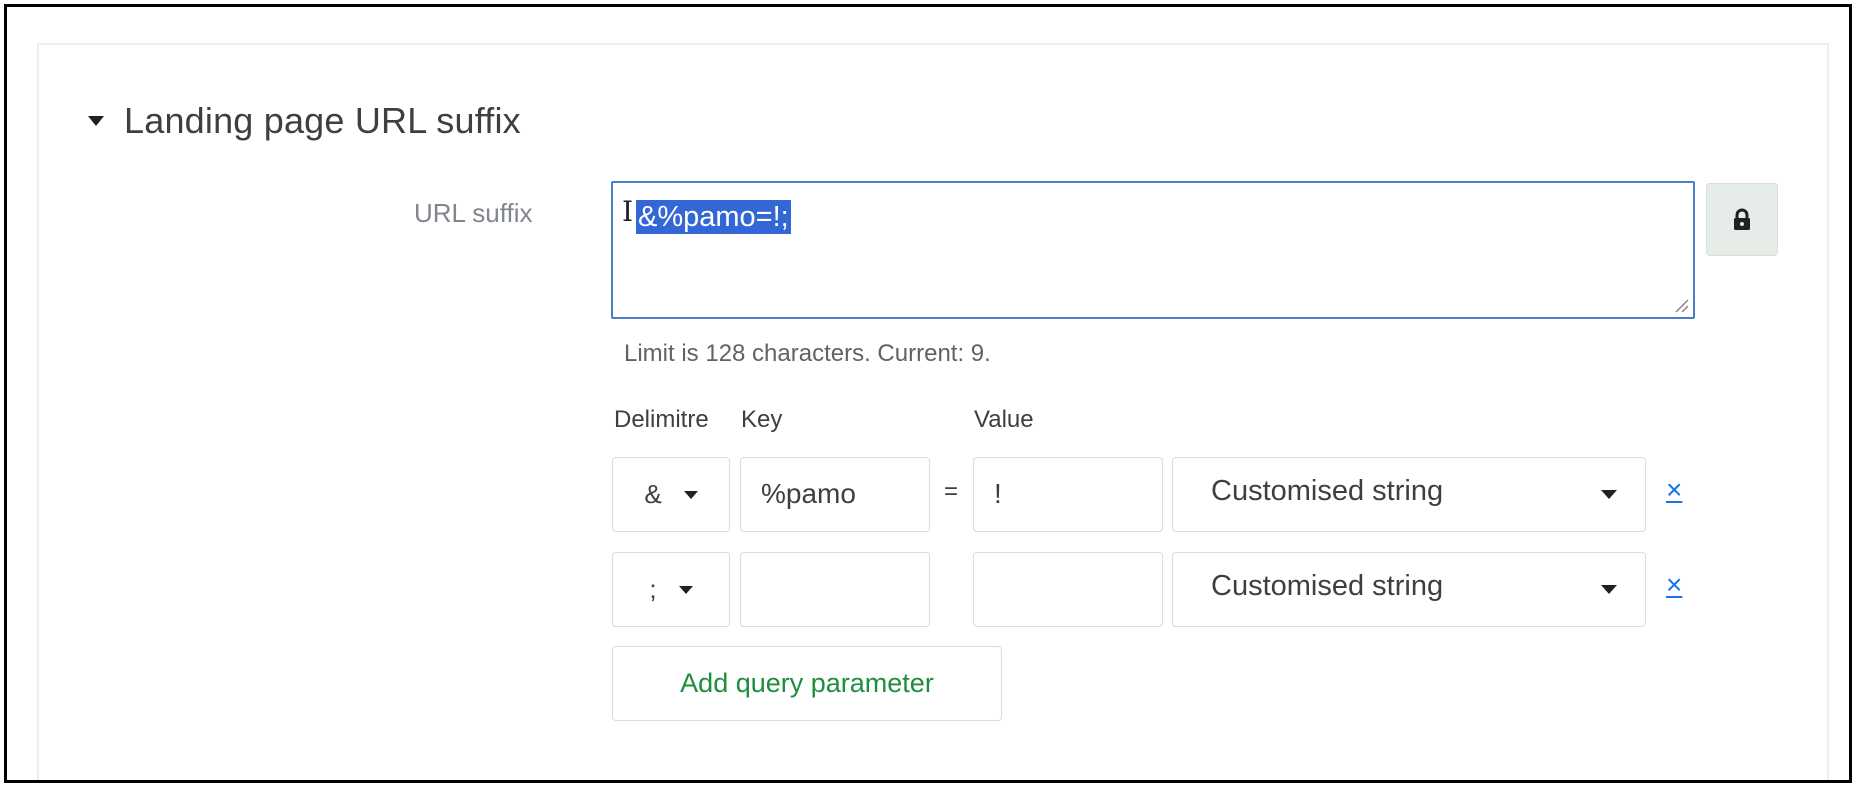 This screenshot has width=1856, height=788. I want to click on panel-top-divider, so click(933, 44).